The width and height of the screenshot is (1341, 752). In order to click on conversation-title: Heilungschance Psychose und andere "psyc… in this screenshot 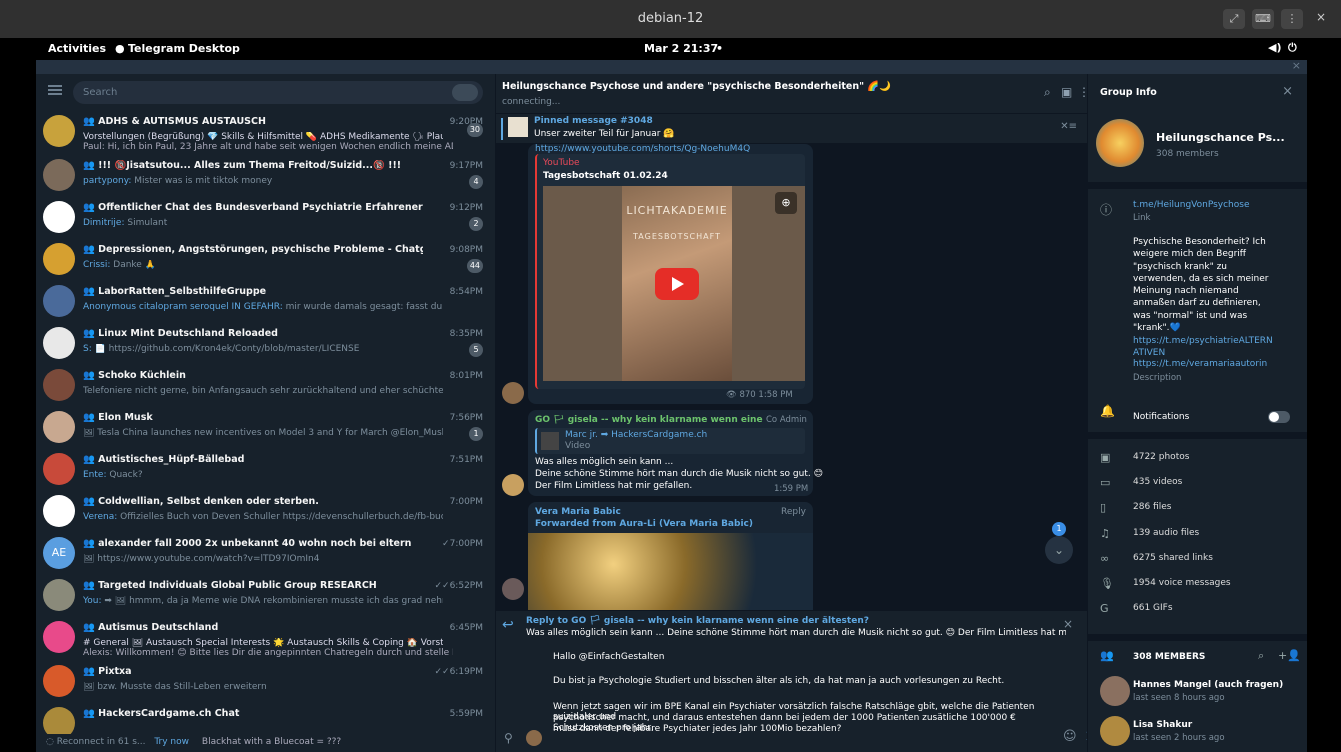, I will do `click(696, 86)`.